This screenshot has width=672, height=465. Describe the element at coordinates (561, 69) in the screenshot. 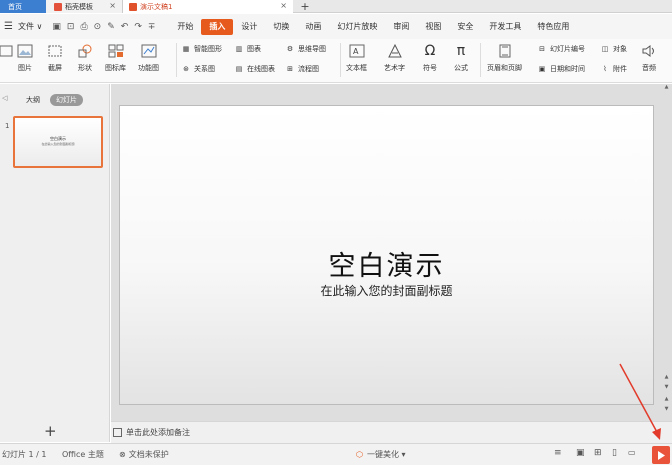

I see `date-time-button: ▣ 日期和时间` at that location.